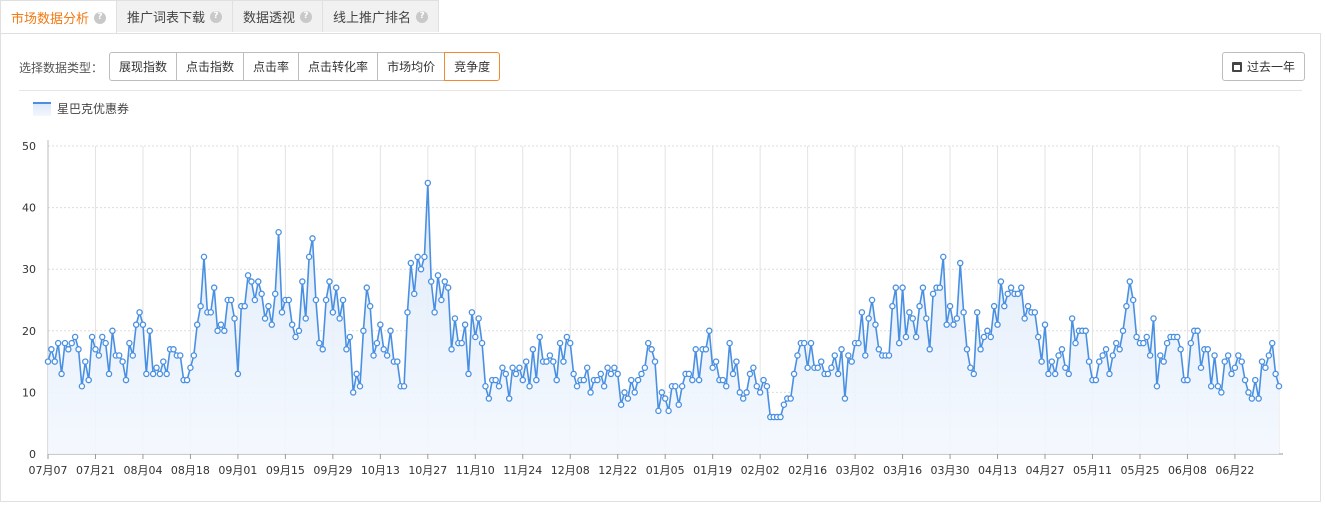 This screenshot has height=506, width=1325. I want to click on option-competition: 竞争度, so click(472, 66).